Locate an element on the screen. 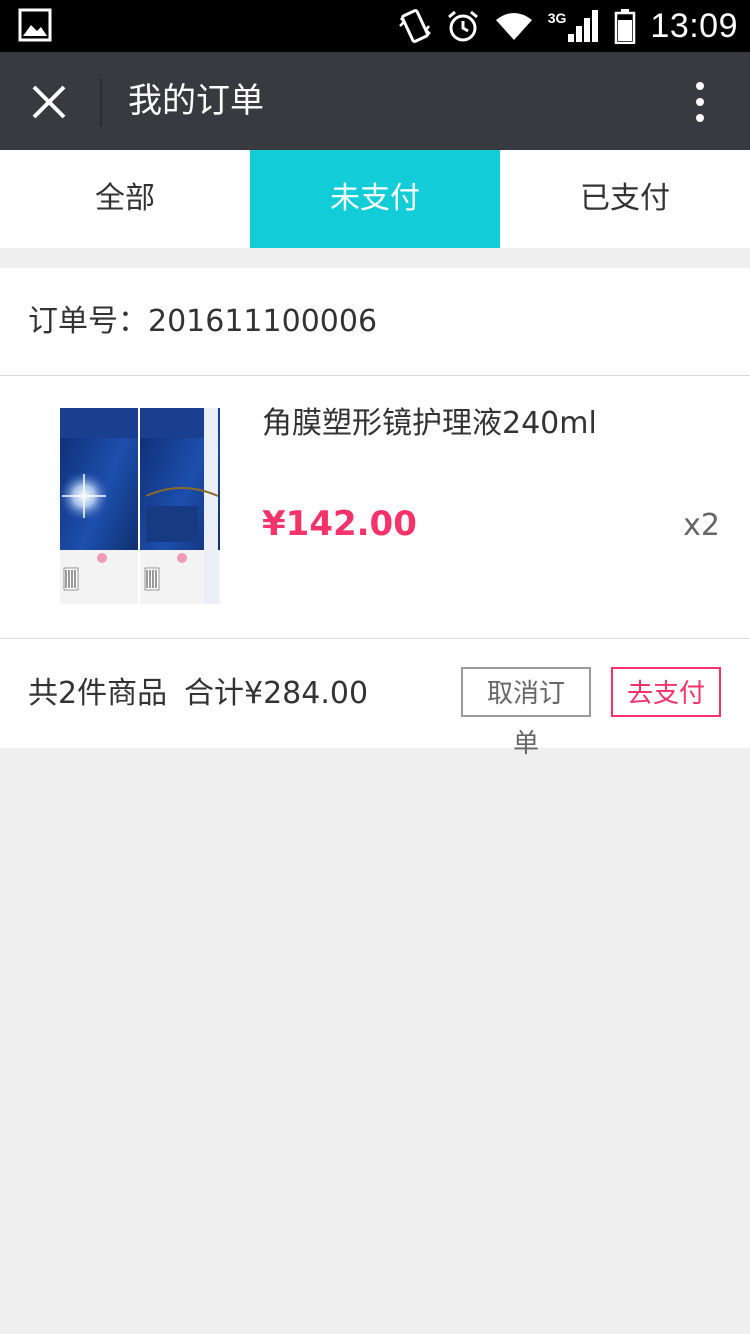  product-price: ¥142.00 is located at coordinates (339, 524).